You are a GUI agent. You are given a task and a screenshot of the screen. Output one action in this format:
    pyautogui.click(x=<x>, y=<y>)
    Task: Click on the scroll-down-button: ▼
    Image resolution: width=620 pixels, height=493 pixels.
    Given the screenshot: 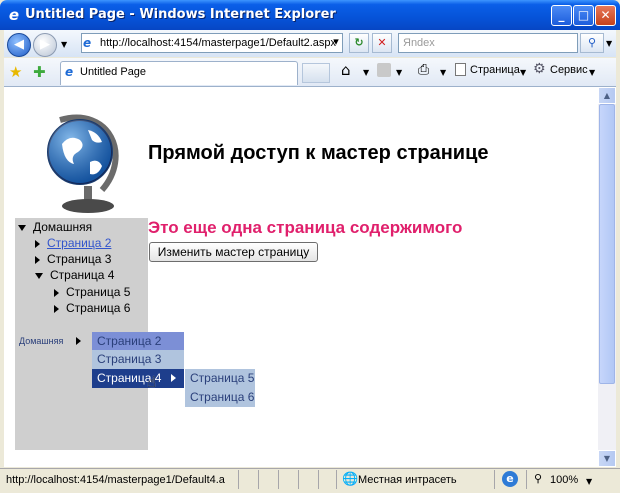 What is the action you would take?
    pyautogui.click(x=607, y=458)
    